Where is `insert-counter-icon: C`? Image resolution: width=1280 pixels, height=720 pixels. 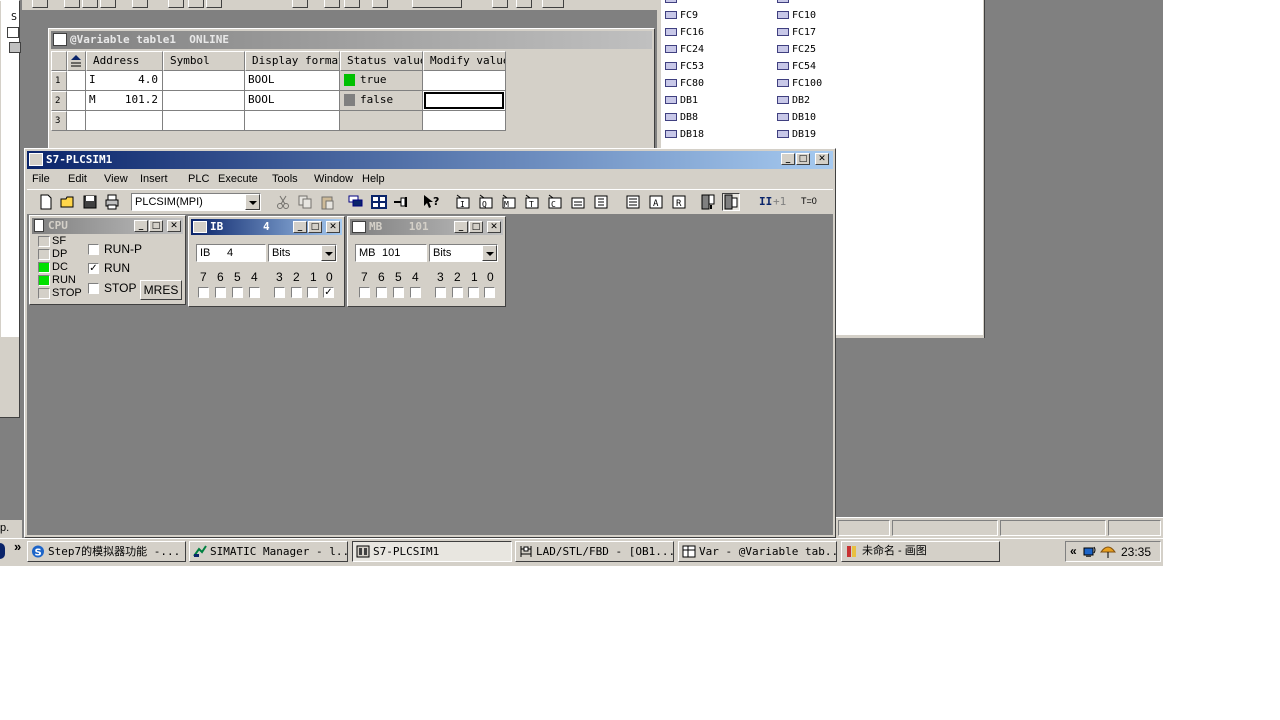 insert-counter-icon: C is located at coordinates (555, 202).